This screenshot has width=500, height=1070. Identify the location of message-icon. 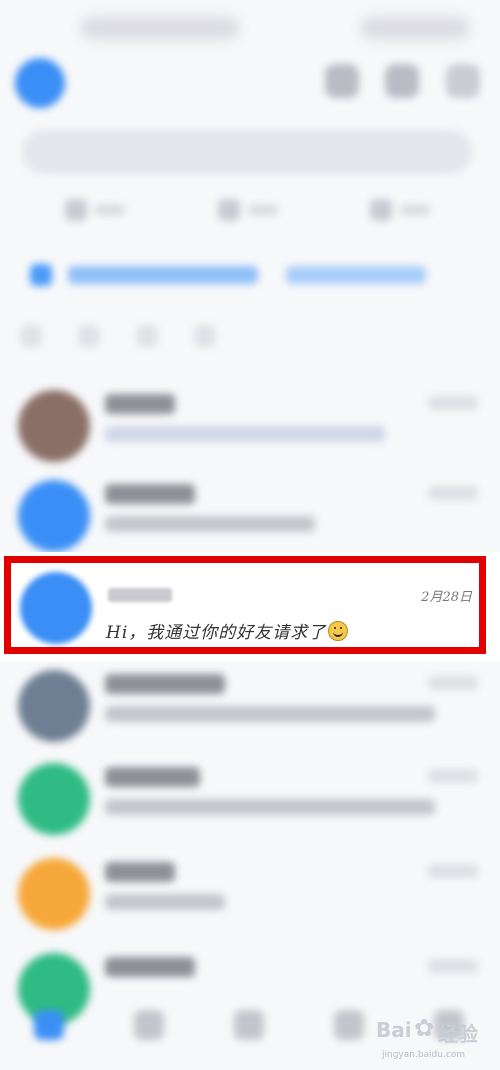
(49, 1025).